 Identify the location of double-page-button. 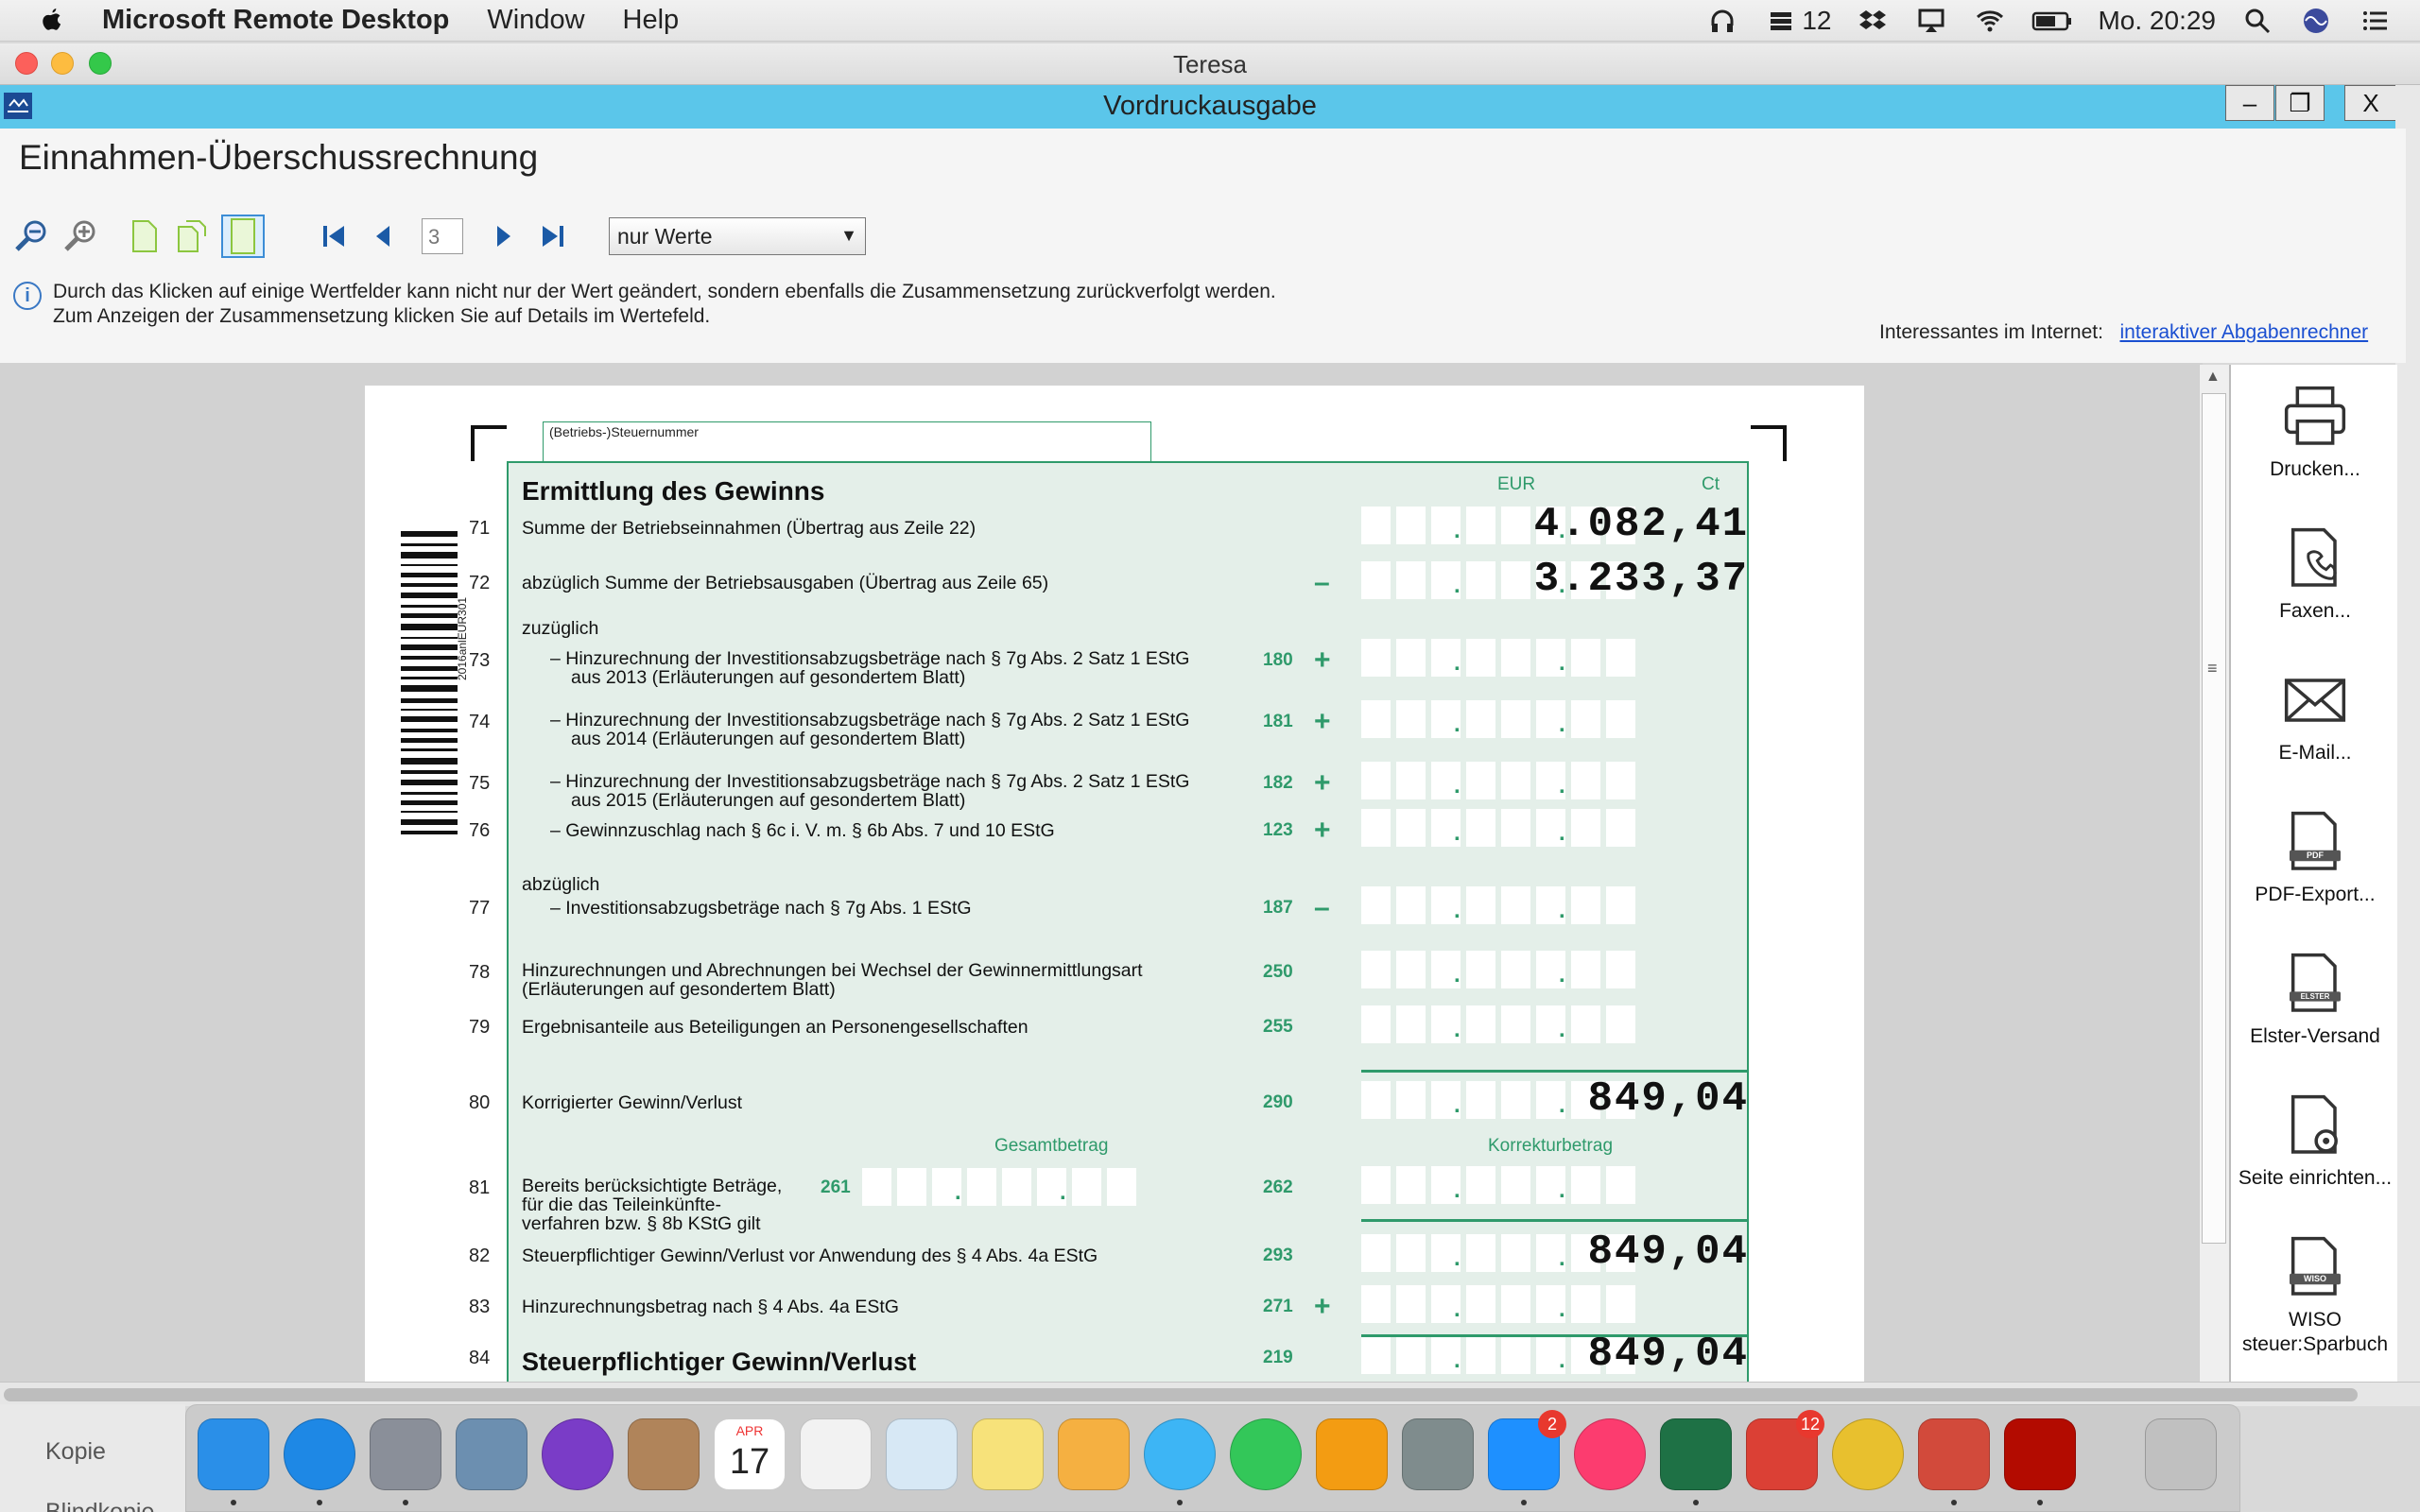
(194, 236).